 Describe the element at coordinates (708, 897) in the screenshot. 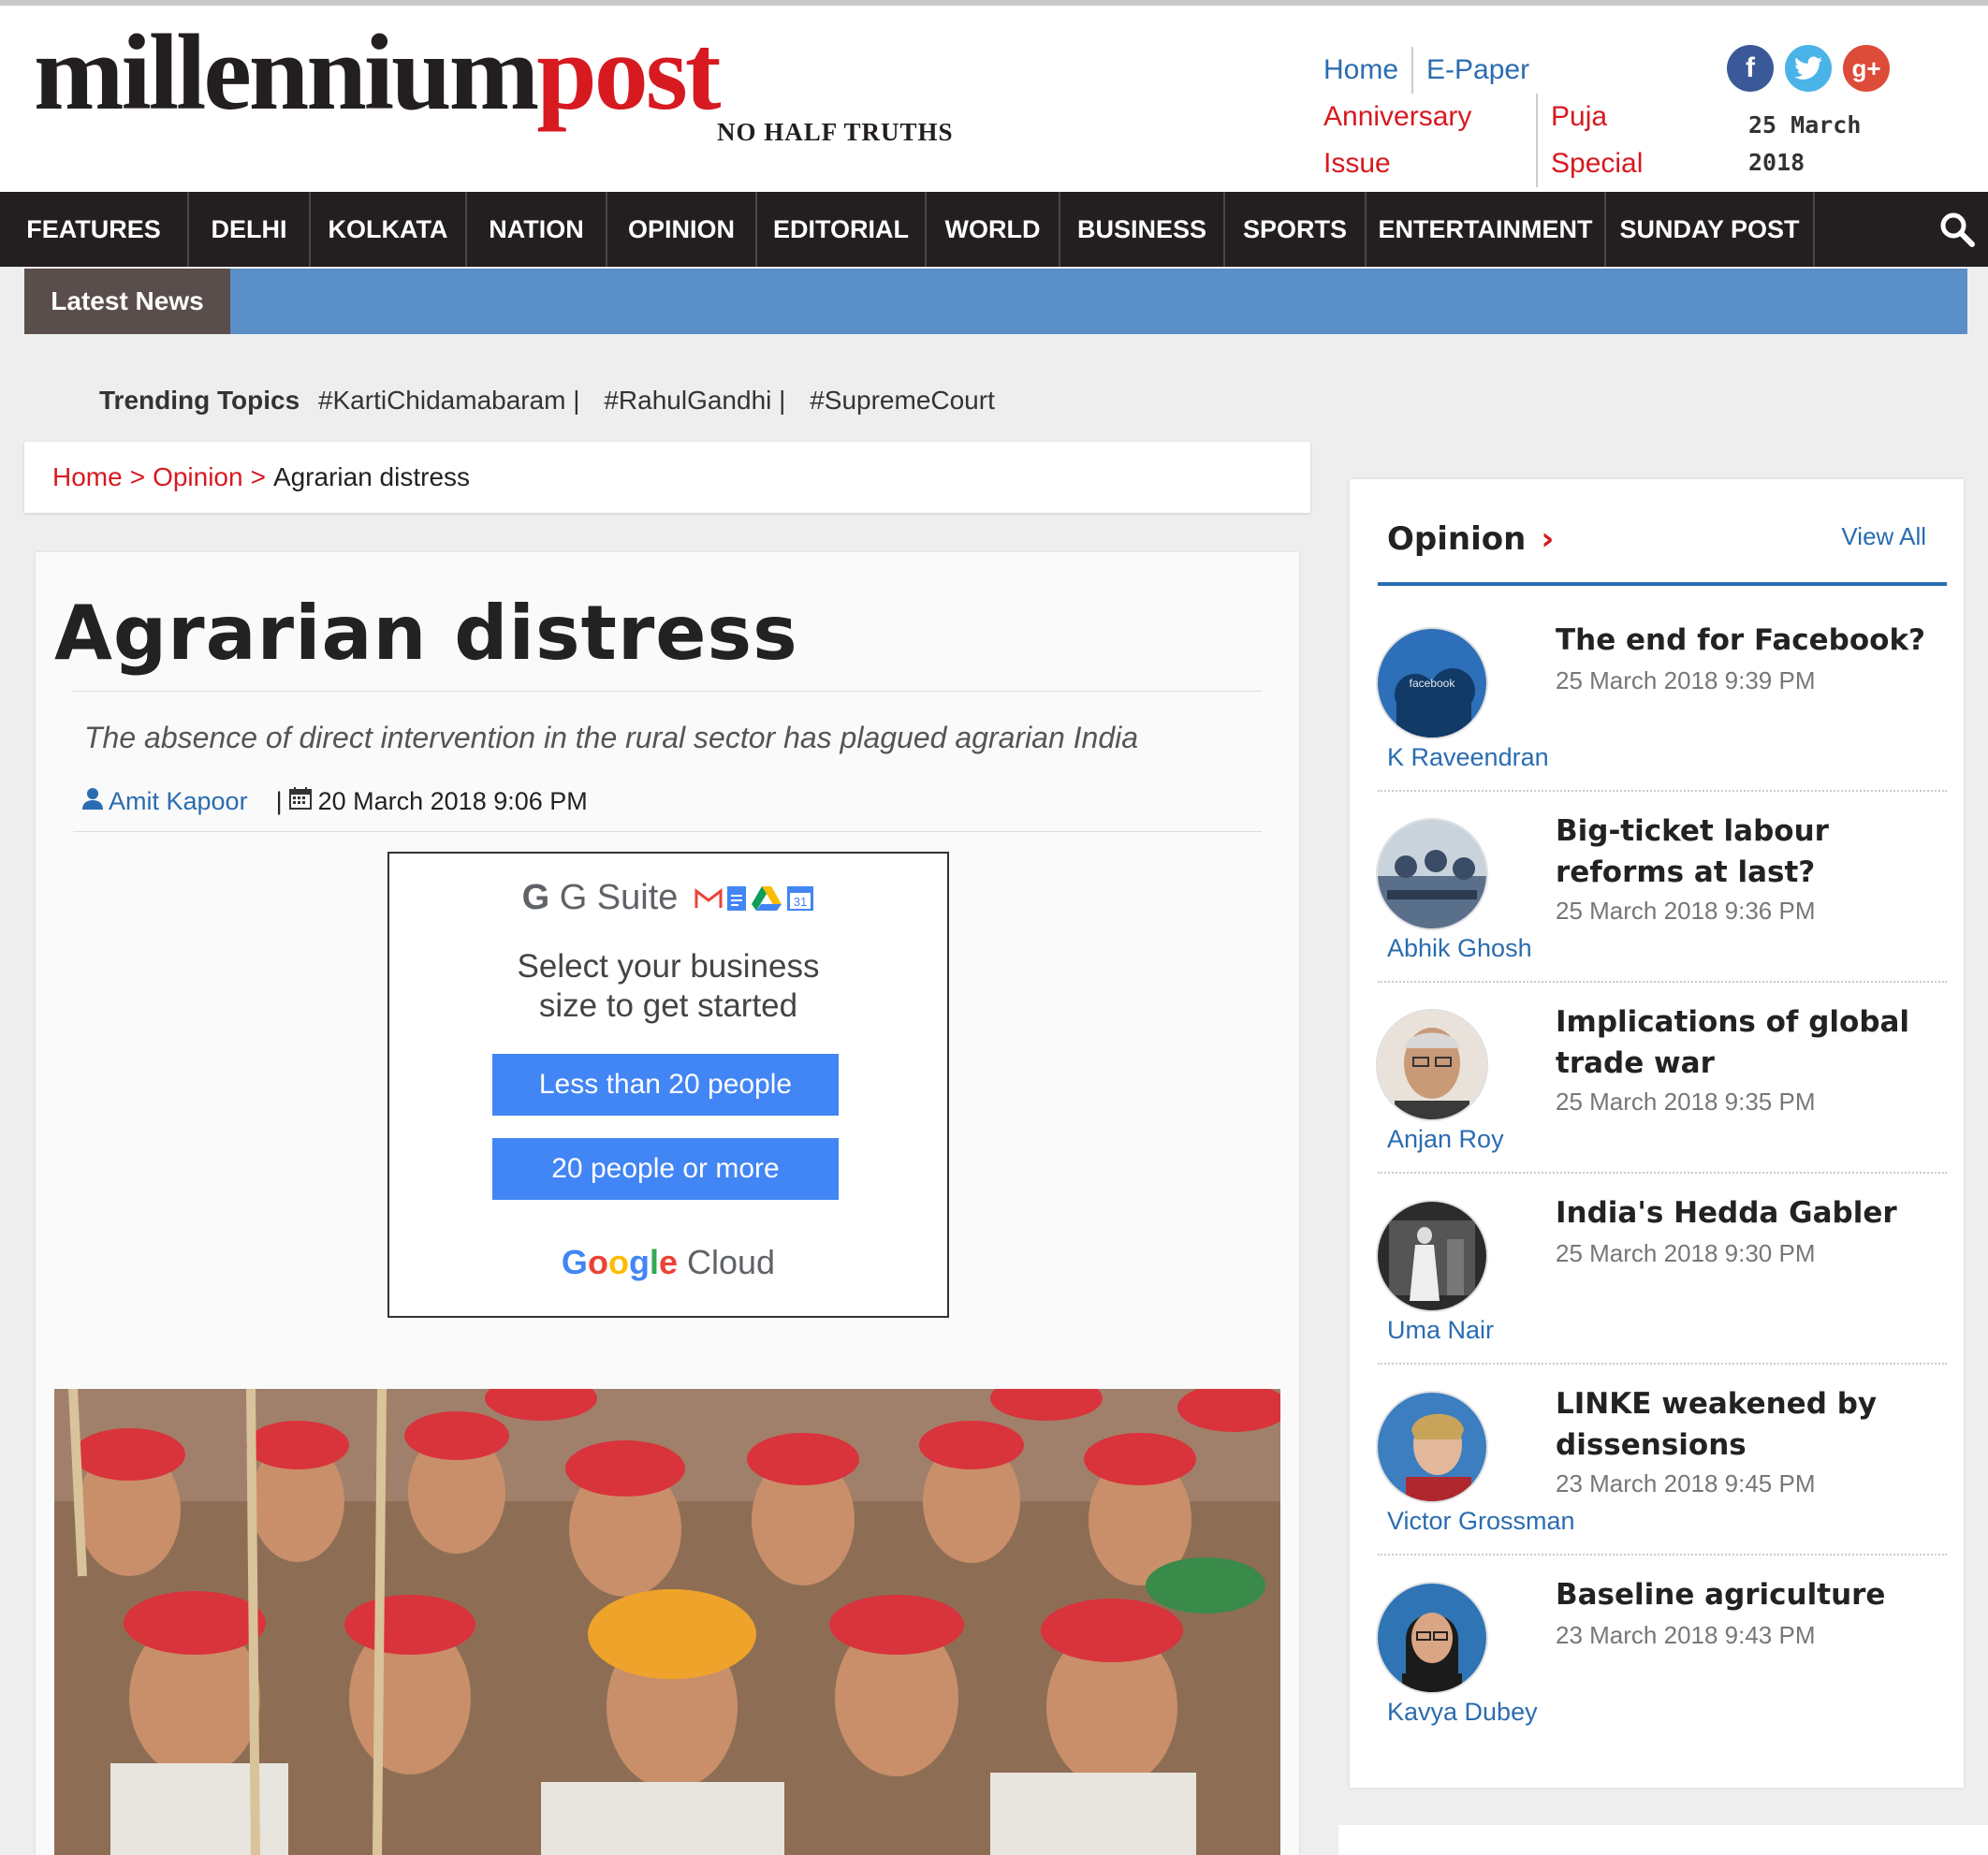

I see `gmail-icon` at that location.